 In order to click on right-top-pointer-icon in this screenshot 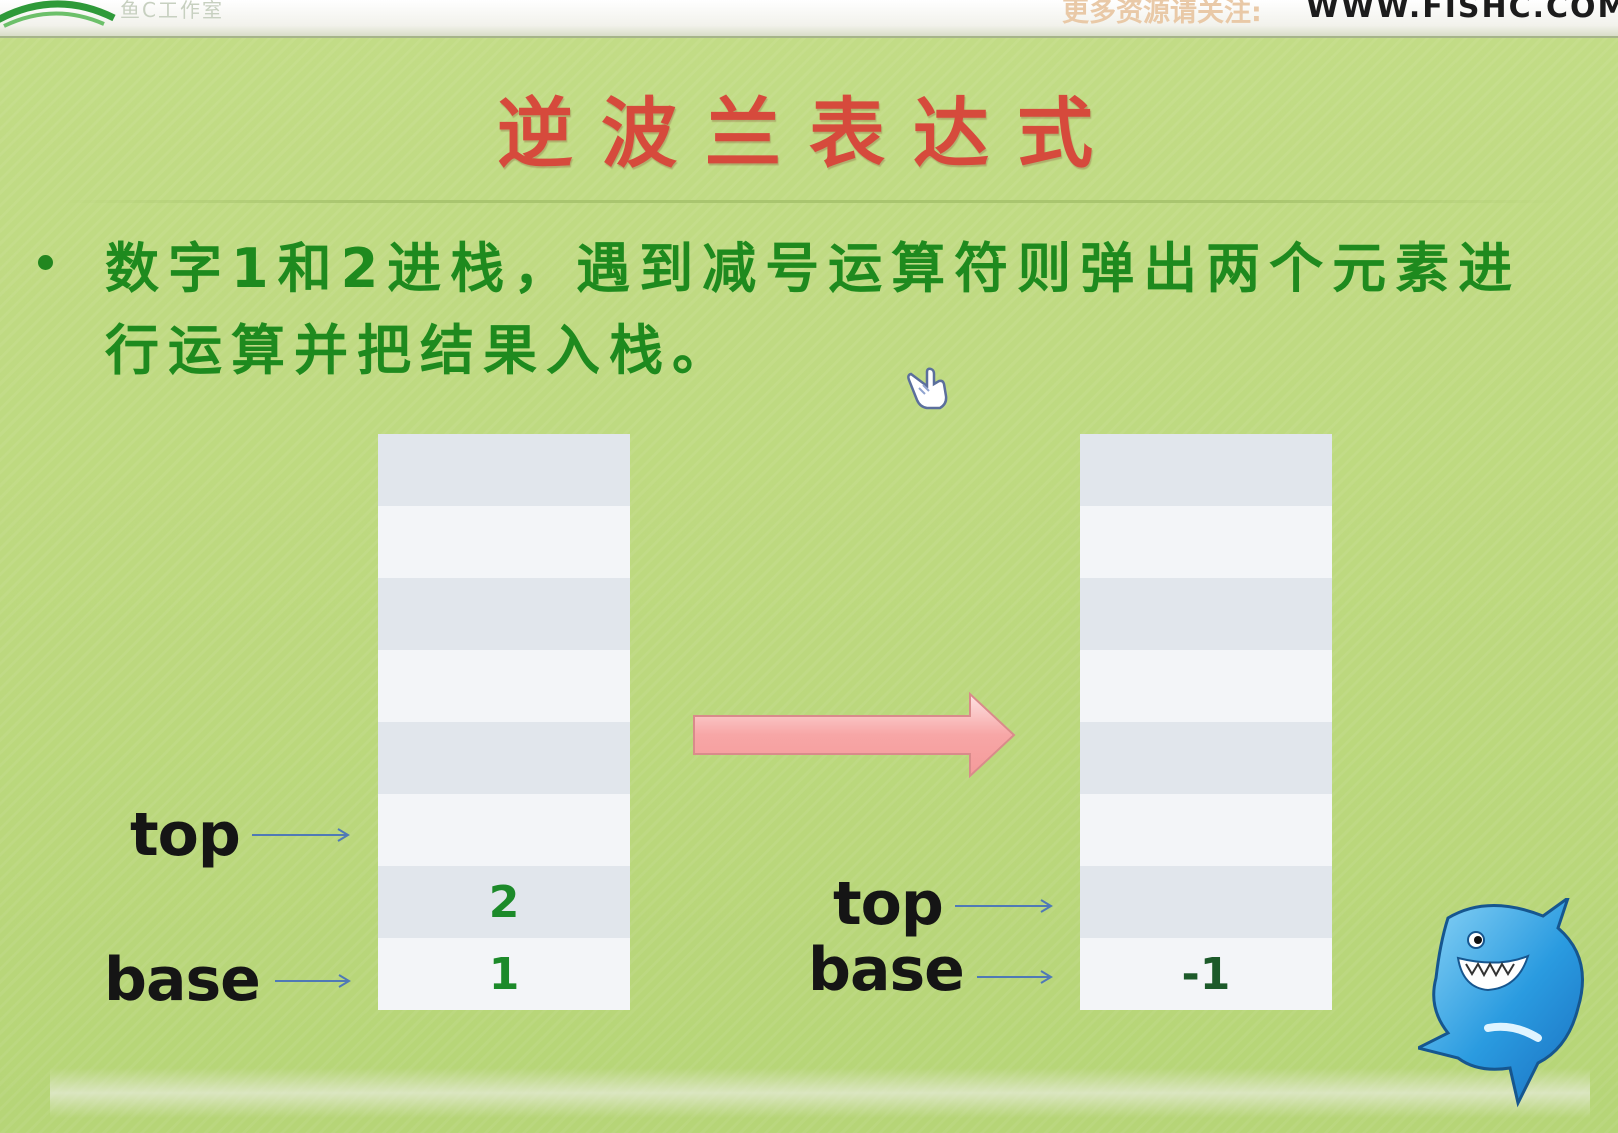, I will do `click(1004, 906)`.